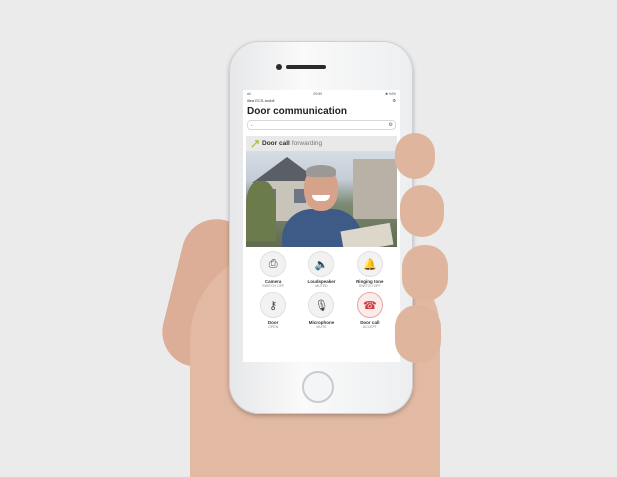 The image size is (617, 477). I want to click on loudspeaker-control: 🔈 Loudspeaker MUTED, so click(321, 269).